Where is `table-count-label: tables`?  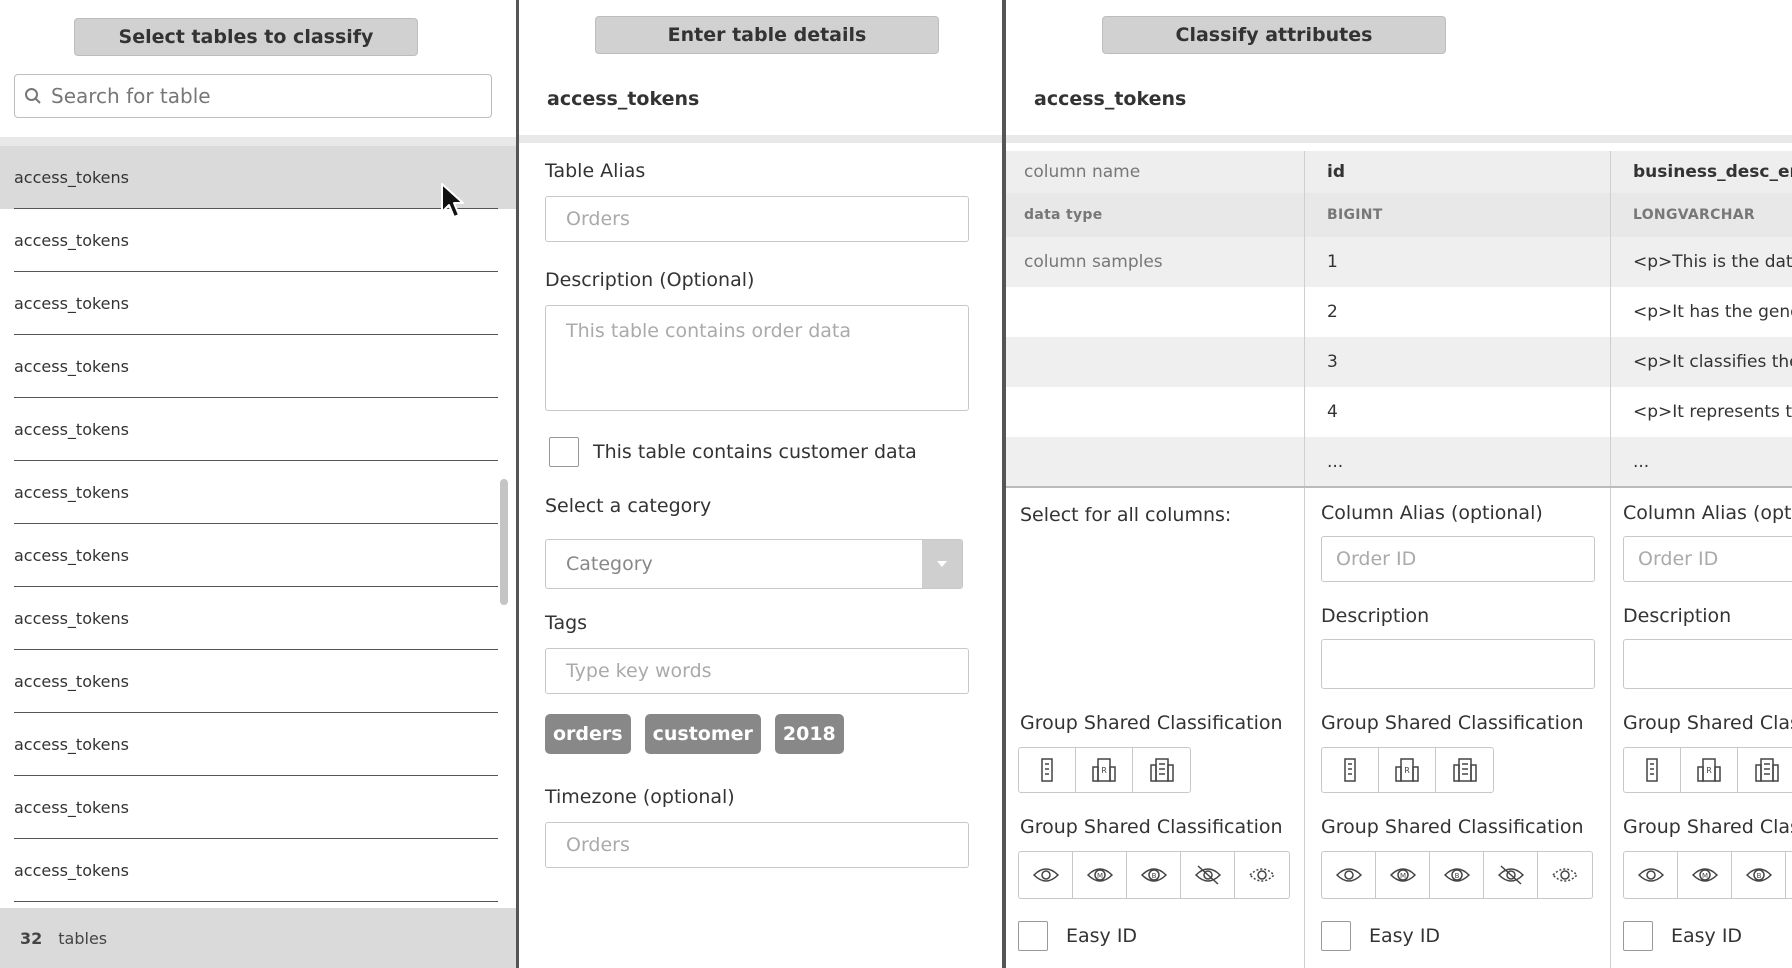 table-count-label: tables is located at coordinates (83, 938).